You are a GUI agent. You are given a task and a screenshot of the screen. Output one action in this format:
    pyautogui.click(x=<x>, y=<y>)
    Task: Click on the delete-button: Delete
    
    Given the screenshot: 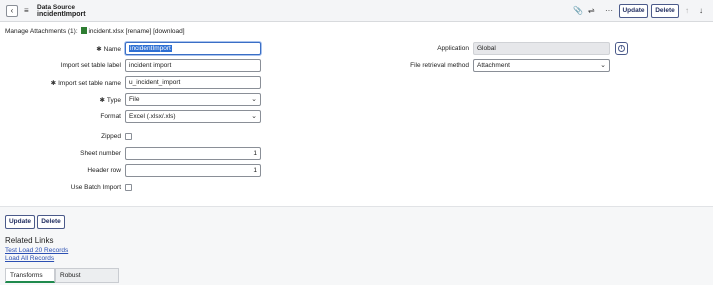 What is the action you would take?
    pyautogui.click(x=665, y=11)
    